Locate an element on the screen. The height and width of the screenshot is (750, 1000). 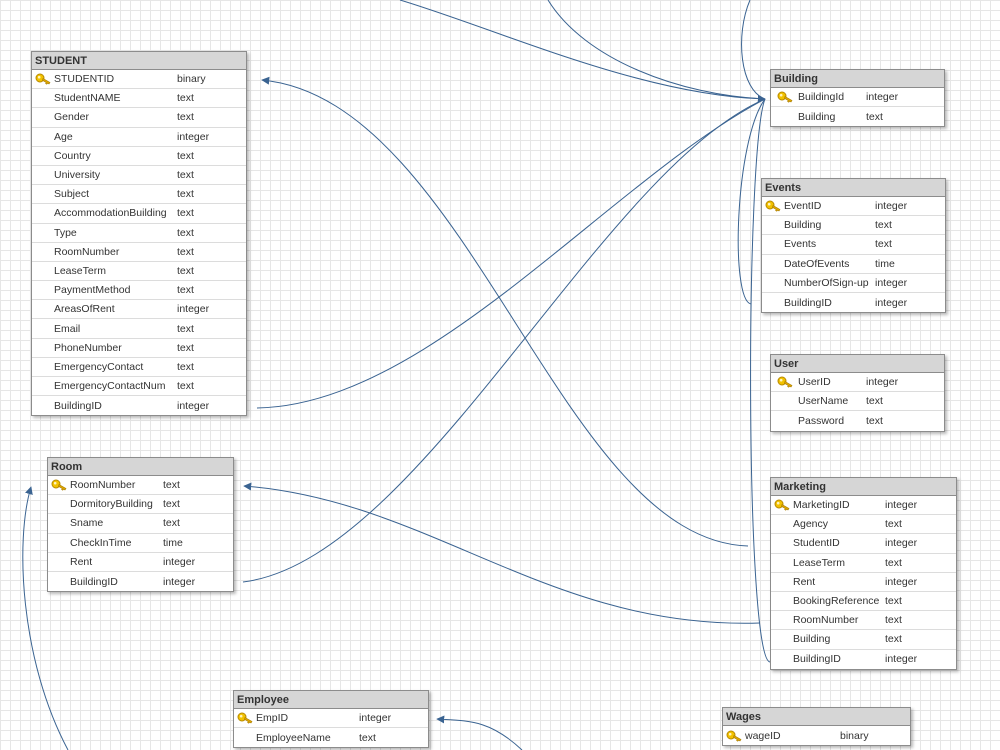
table-row: StudentID integer is located at coordinates (863, 544).